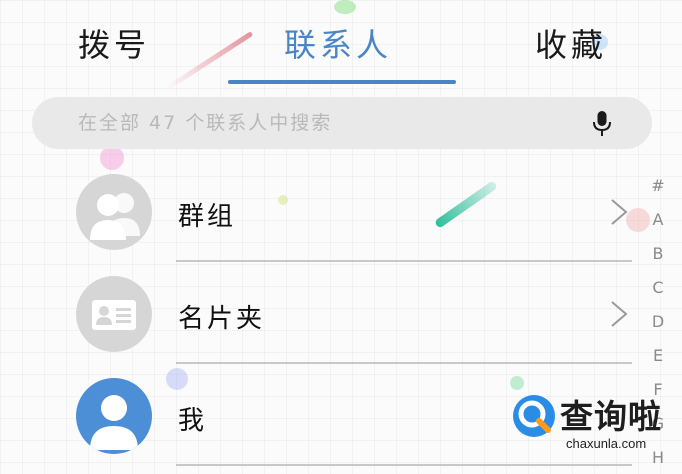 The image size is (682, 474). Describe the element at coordinates (114, 416) in the screenshot. I see `my-profile-avatar-icon` at that location.